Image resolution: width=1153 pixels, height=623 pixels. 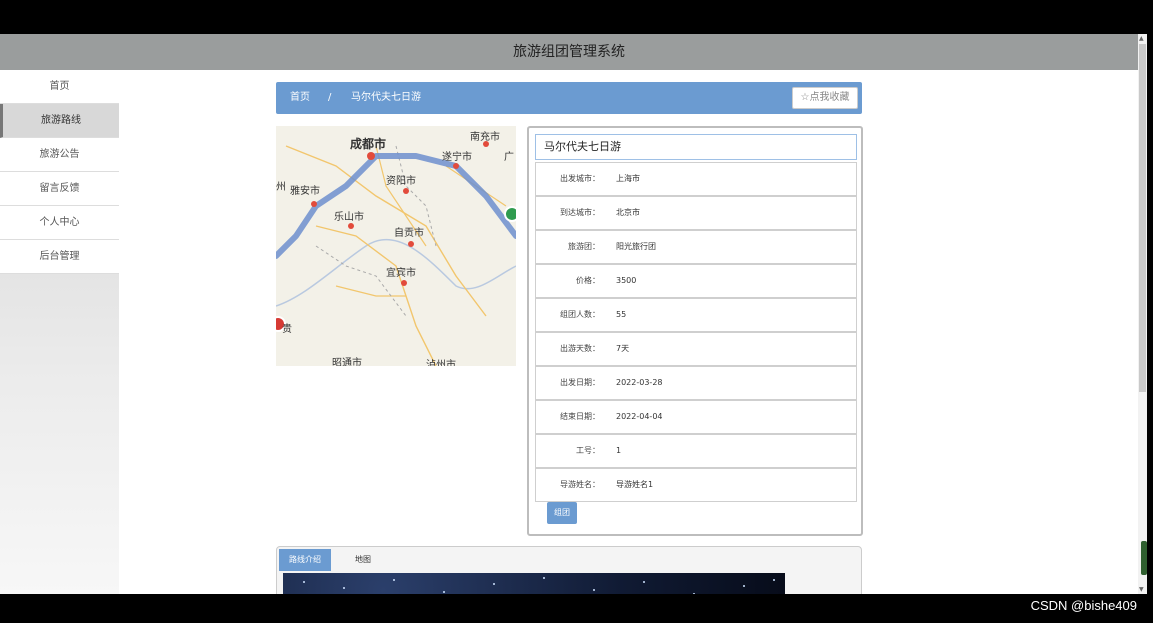 I want to click on sidebar-item-label: 旅游公告, so click(x=59, y=154).